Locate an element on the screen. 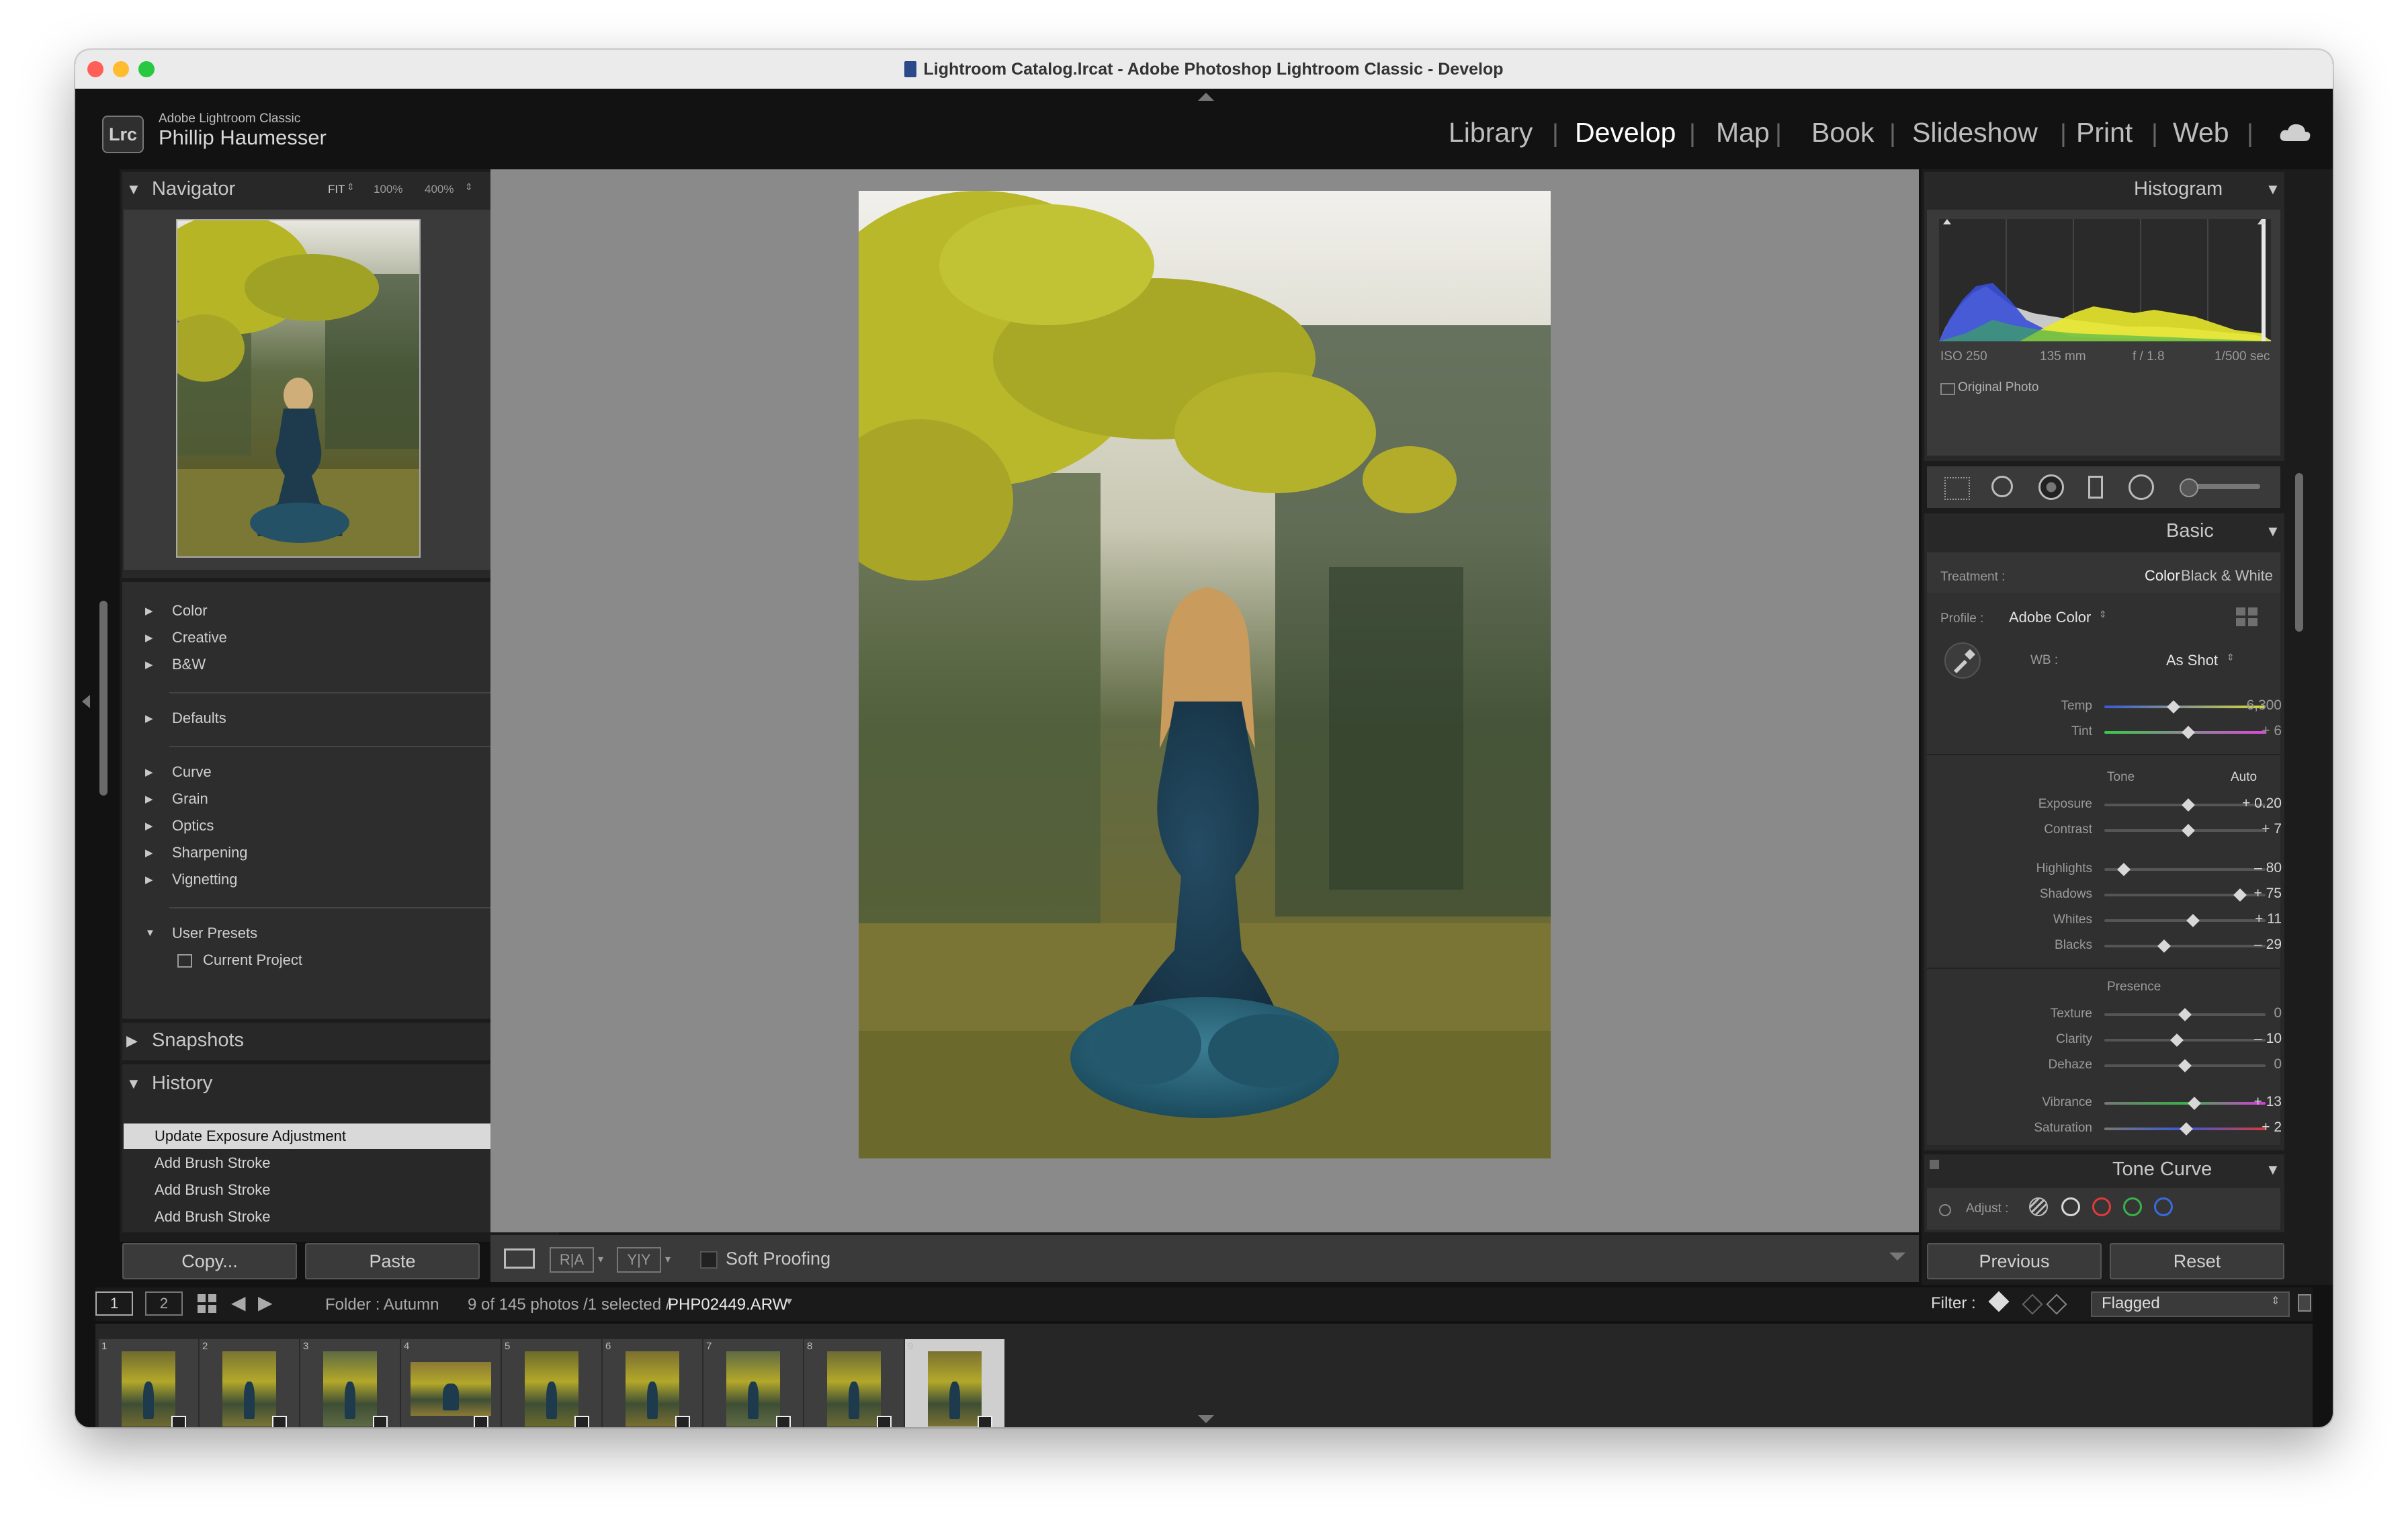 The width and height of the screenshot is (2408, 1528). histogram-collapse-icon: ▼ is located at coordinates (2273, 190).